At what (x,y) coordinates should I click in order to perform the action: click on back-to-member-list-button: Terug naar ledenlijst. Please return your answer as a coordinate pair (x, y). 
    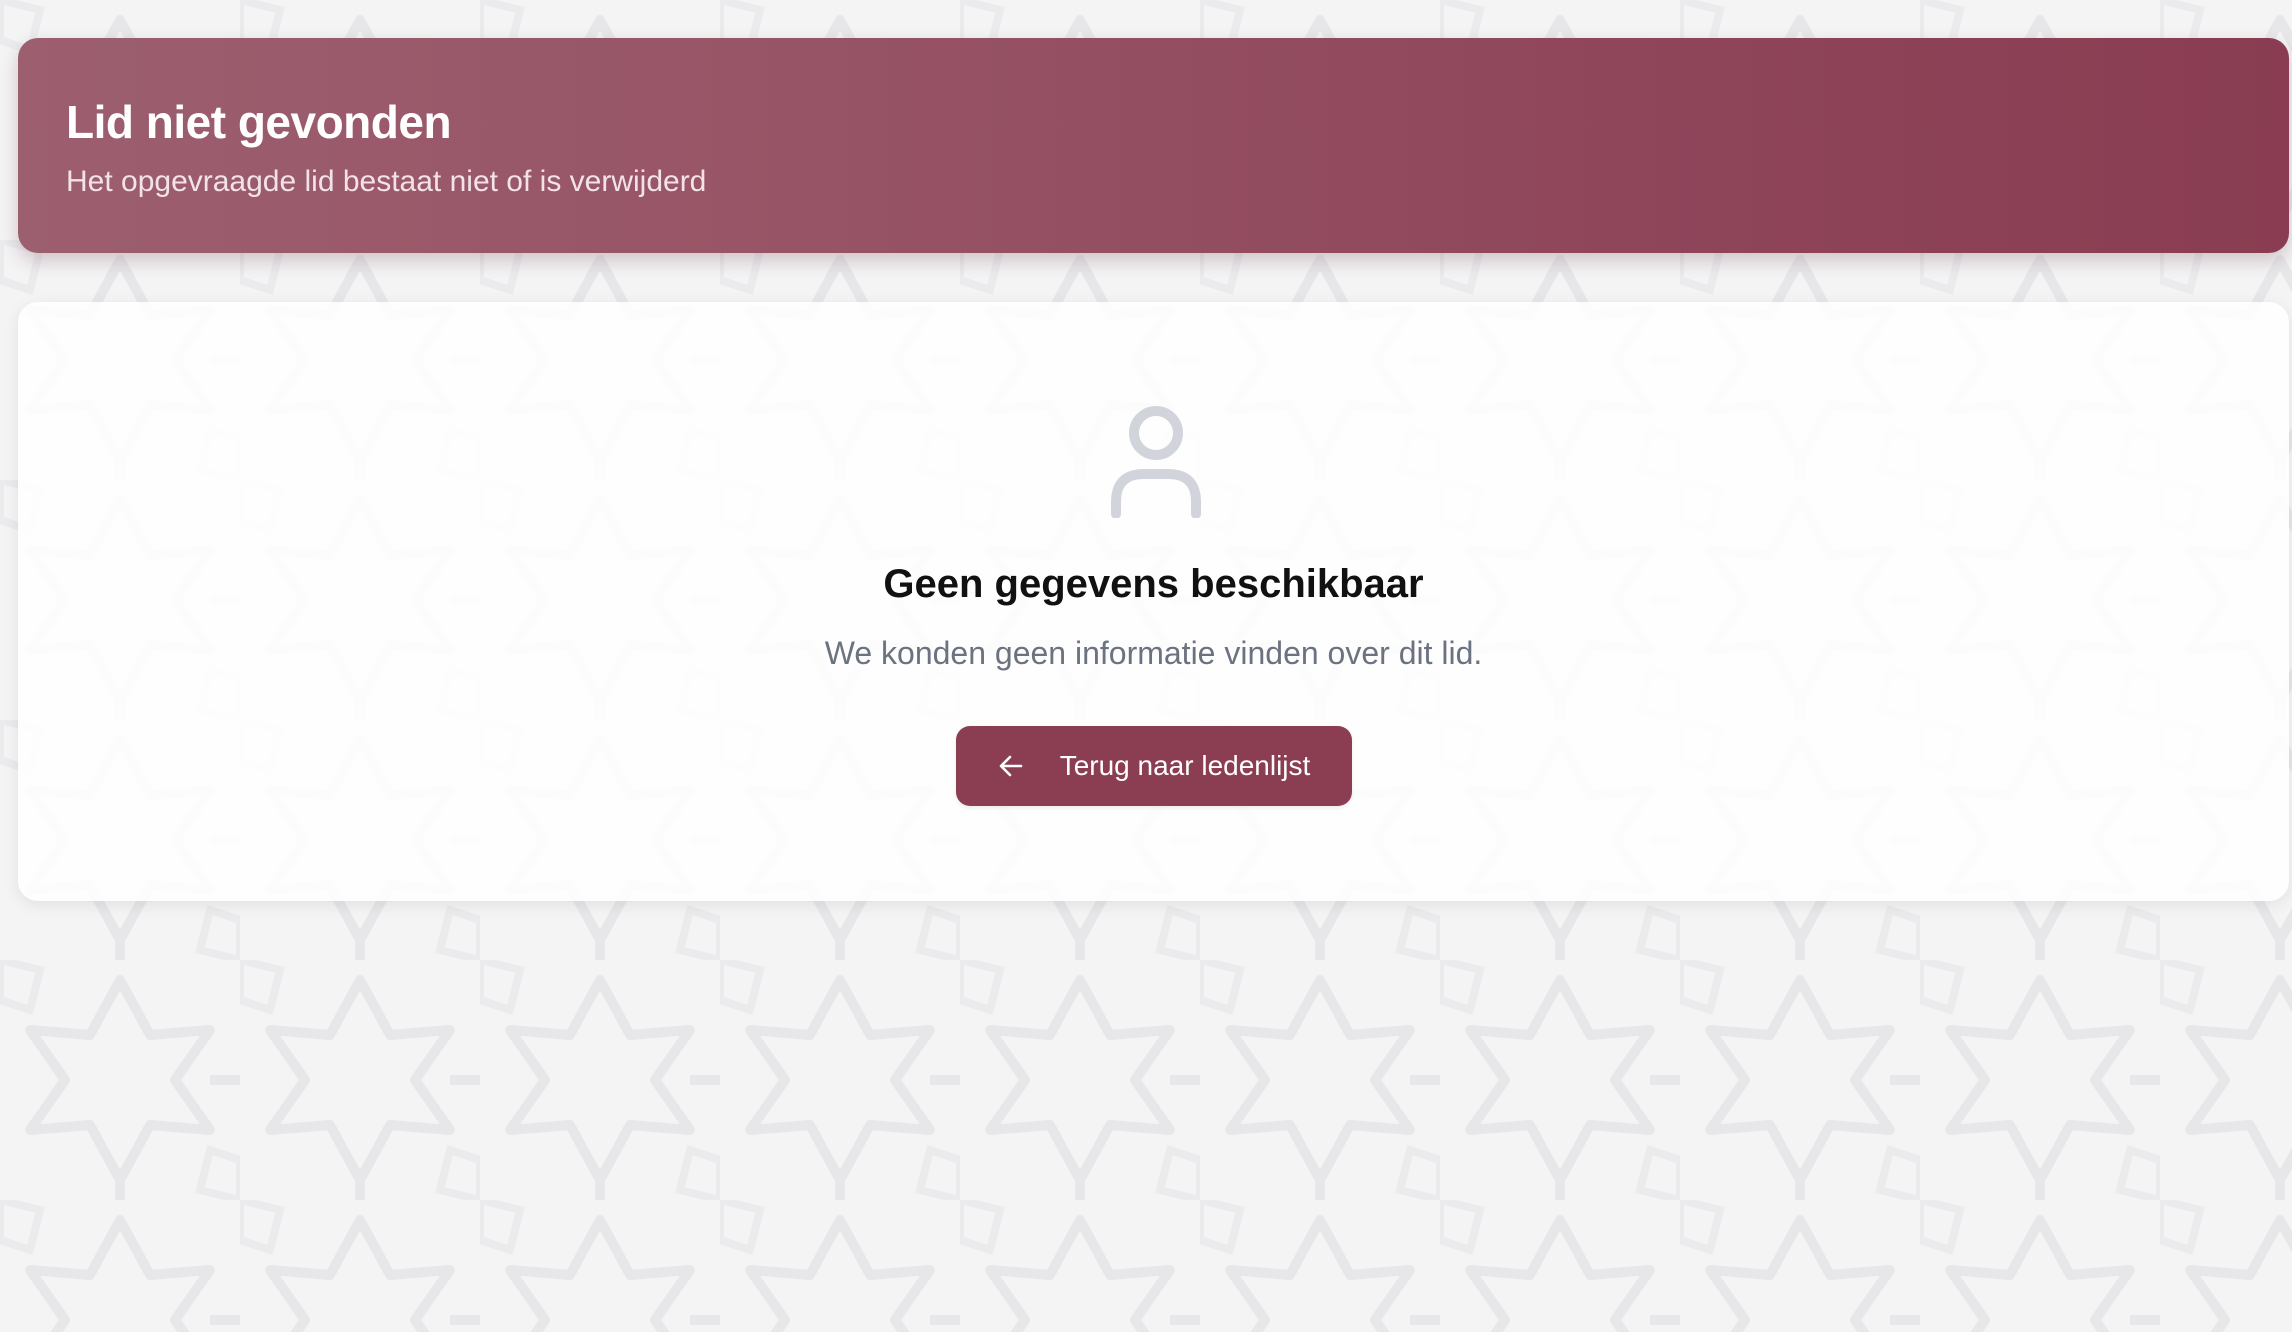
    Looking at the image, I should click on (1154, 766).